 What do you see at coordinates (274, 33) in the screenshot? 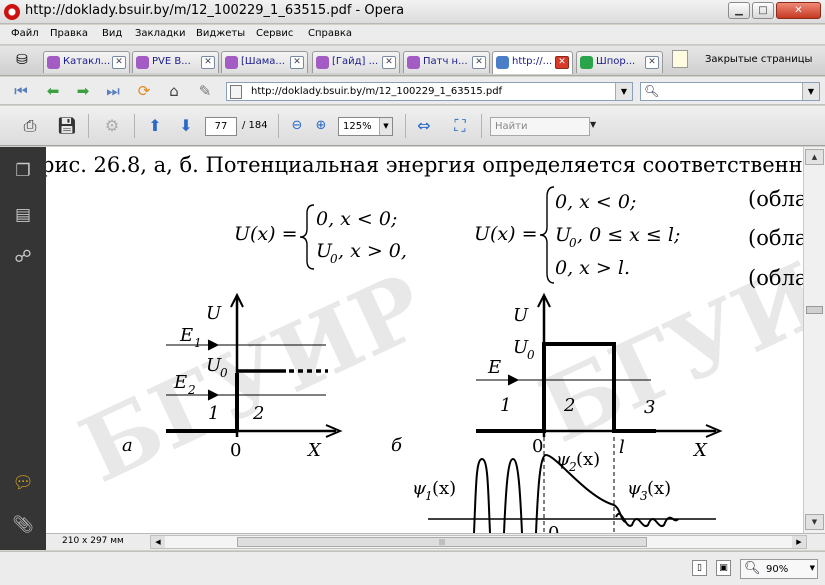
I see `menu-tools: Сервис` at bounding box center [274, 33].